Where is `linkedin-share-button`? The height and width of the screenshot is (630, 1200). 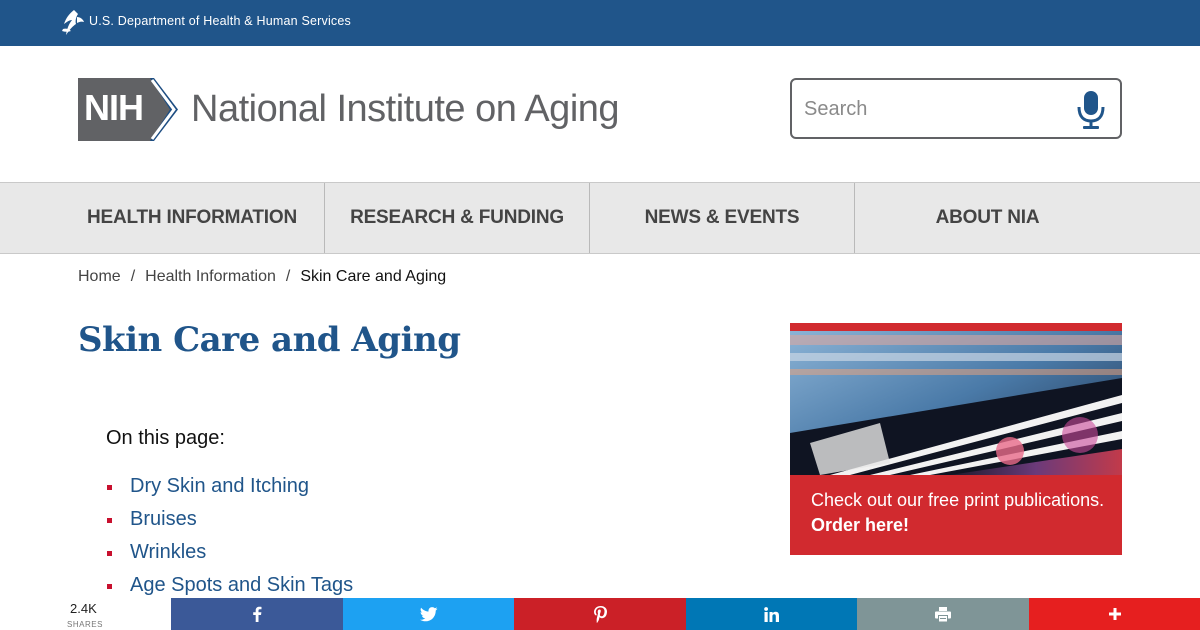 linkedin-share-button is located at coordinates (771, 614).